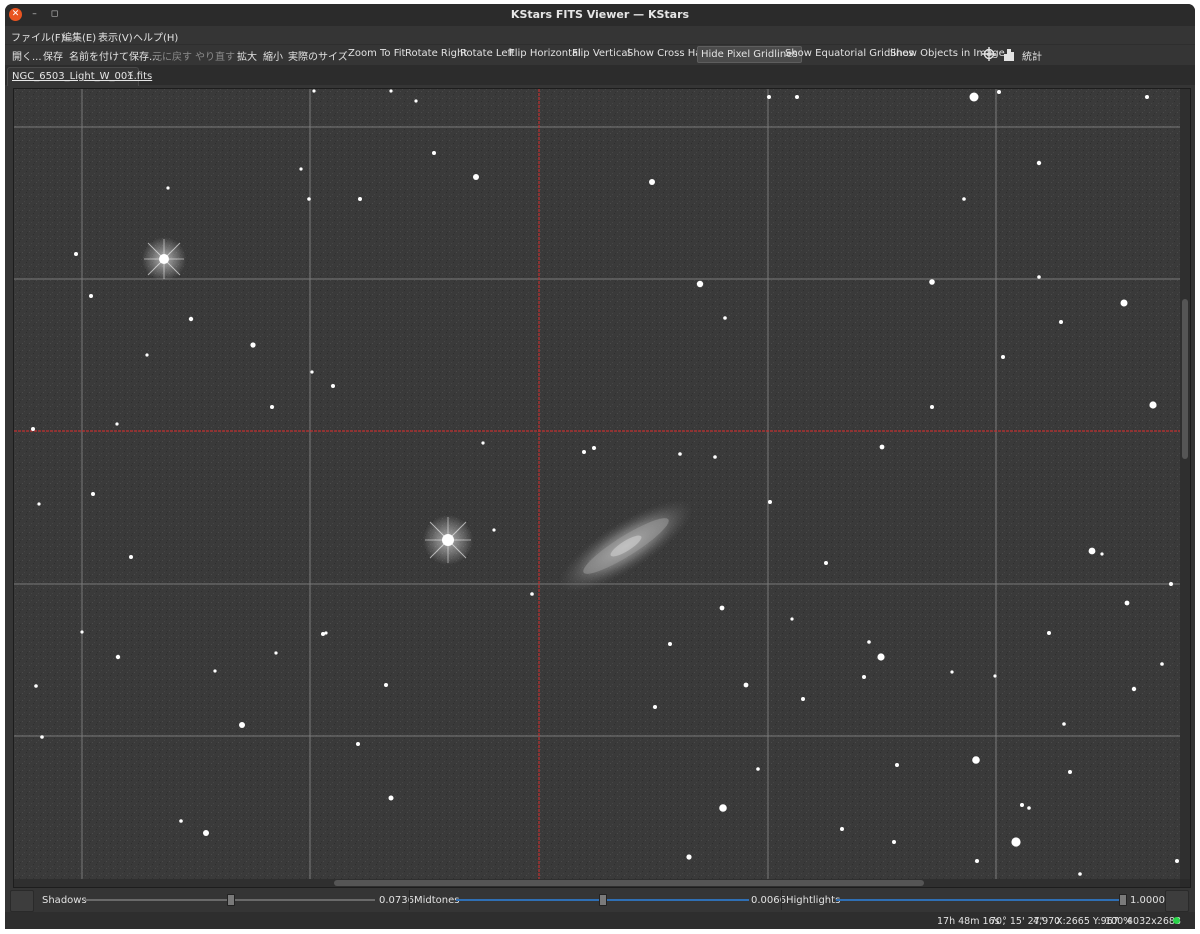  Describe the element at coordinates (1147, 900) in the screenshot. I see `highlights-value: 1.0000` at that location.